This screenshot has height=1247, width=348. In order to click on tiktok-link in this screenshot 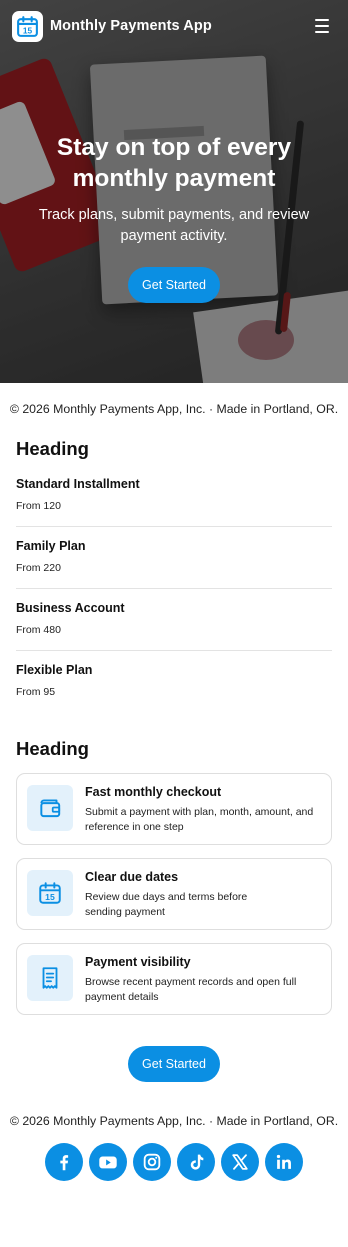, I will do `click(196, 1162)`.